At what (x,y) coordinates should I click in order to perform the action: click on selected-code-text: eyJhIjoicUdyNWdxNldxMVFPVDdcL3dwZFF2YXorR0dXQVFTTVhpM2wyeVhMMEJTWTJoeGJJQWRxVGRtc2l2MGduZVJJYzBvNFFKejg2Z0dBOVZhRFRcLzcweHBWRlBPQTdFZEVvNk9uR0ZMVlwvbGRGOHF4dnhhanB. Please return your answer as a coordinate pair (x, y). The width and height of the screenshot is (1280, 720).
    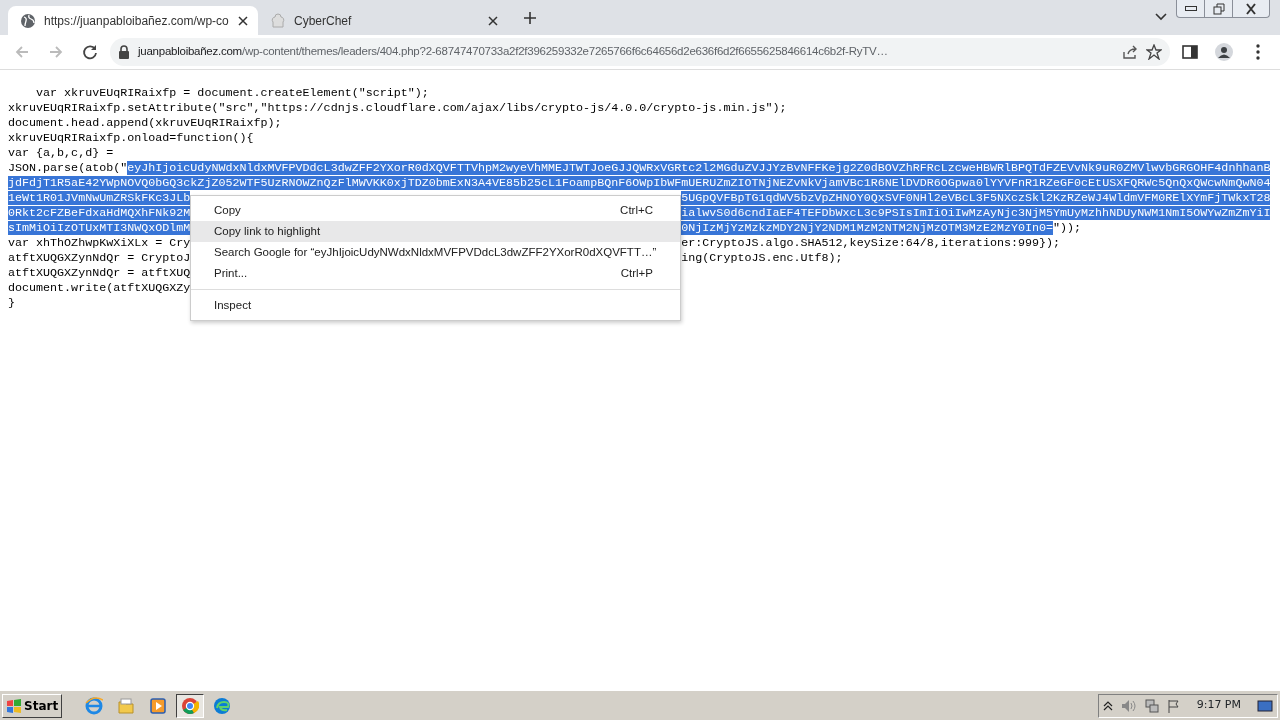
    Looking at the image, I should click on (699, 168).